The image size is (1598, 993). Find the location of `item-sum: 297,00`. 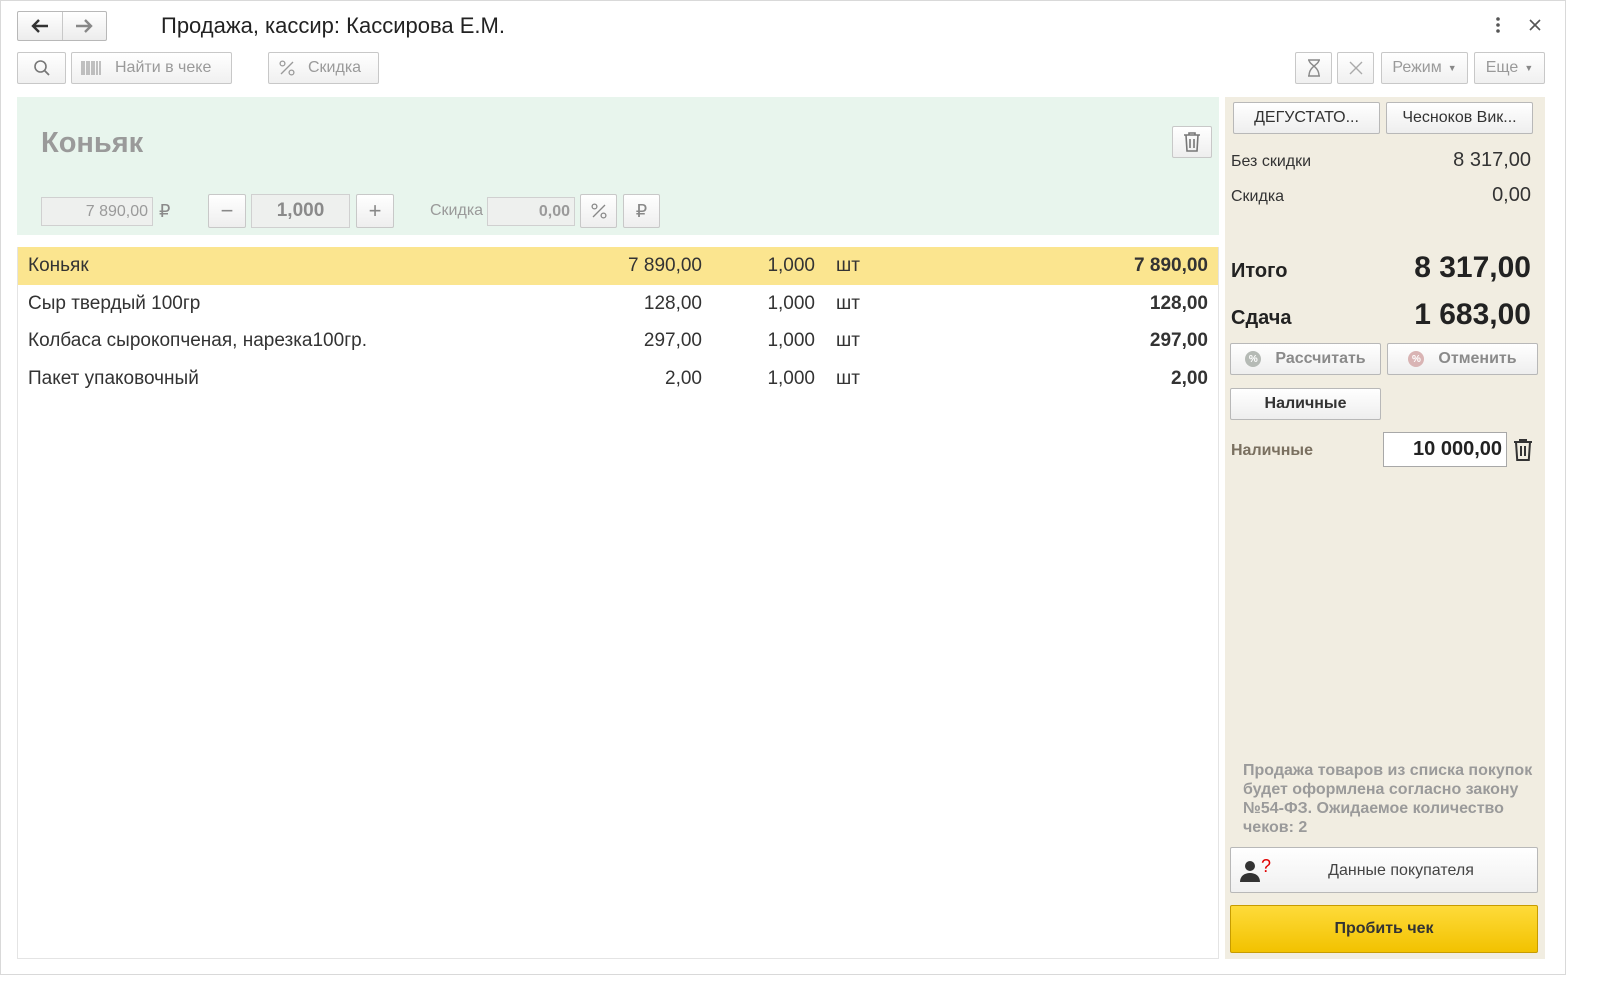

item-sum: 297,00 is located at coordinates (1178, 340).